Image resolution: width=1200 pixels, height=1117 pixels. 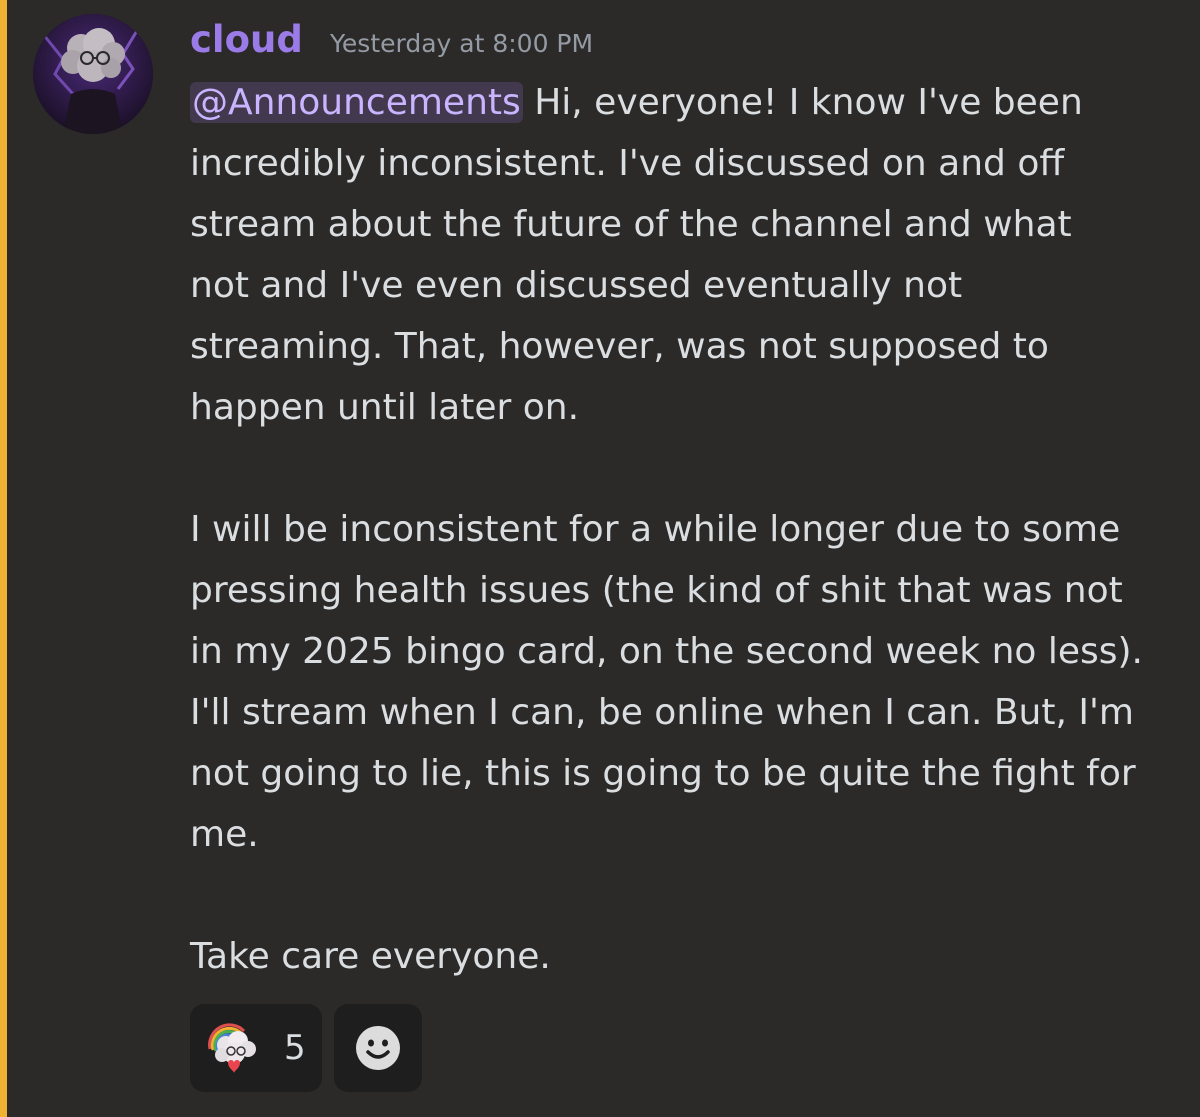 I want to click on reactions-bar: 5, so click(x=306, y=1048).